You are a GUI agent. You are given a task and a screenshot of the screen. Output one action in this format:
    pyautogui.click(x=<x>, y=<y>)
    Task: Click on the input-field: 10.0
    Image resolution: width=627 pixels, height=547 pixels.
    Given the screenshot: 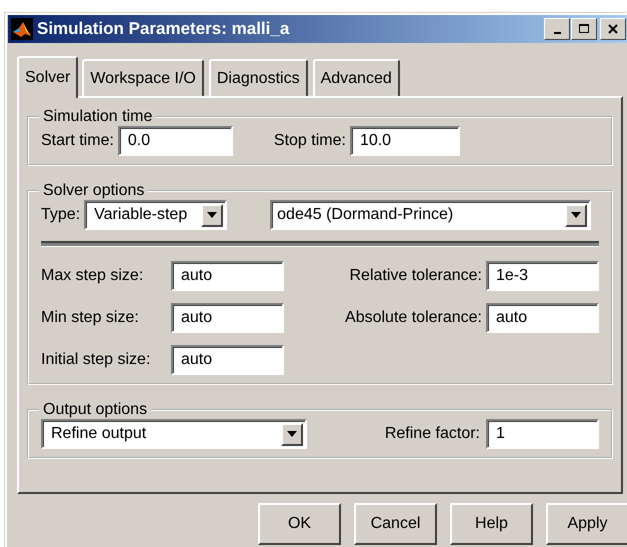 What is the action you would take?
    pyautogui.click(x=405, y=141)
    